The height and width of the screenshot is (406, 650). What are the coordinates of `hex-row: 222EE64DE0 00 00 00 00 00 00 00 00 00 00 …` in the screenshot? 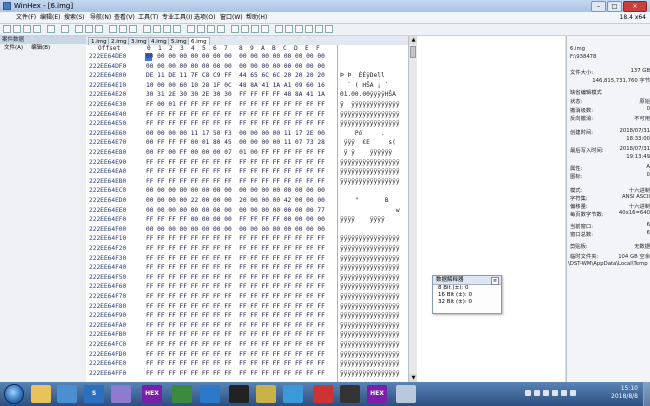 It's located at (247, 57).